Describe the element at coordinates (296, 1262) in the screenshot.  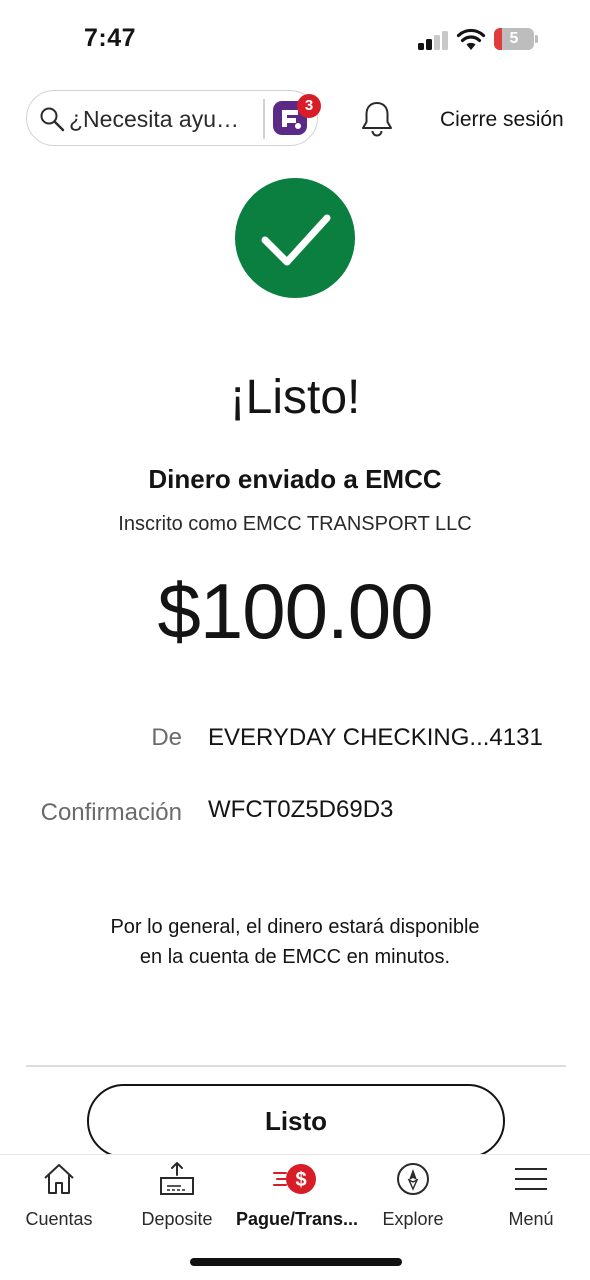
I see `home-indicator` at that location.